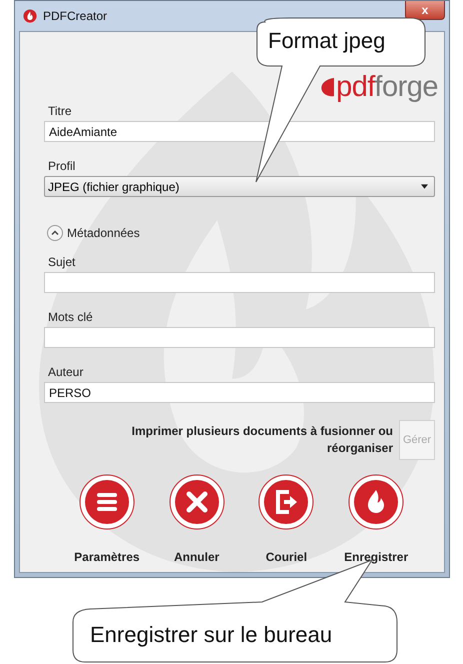 This screenshot has height=664, width=463. I want to click on pdfforge-logo: pdfforge, so click(379, 87).